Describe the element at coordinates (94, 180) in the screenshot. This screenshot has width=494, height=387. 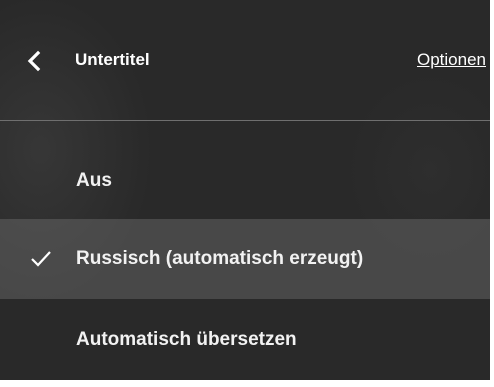
I see `menu-item-label: Aus` at that location.